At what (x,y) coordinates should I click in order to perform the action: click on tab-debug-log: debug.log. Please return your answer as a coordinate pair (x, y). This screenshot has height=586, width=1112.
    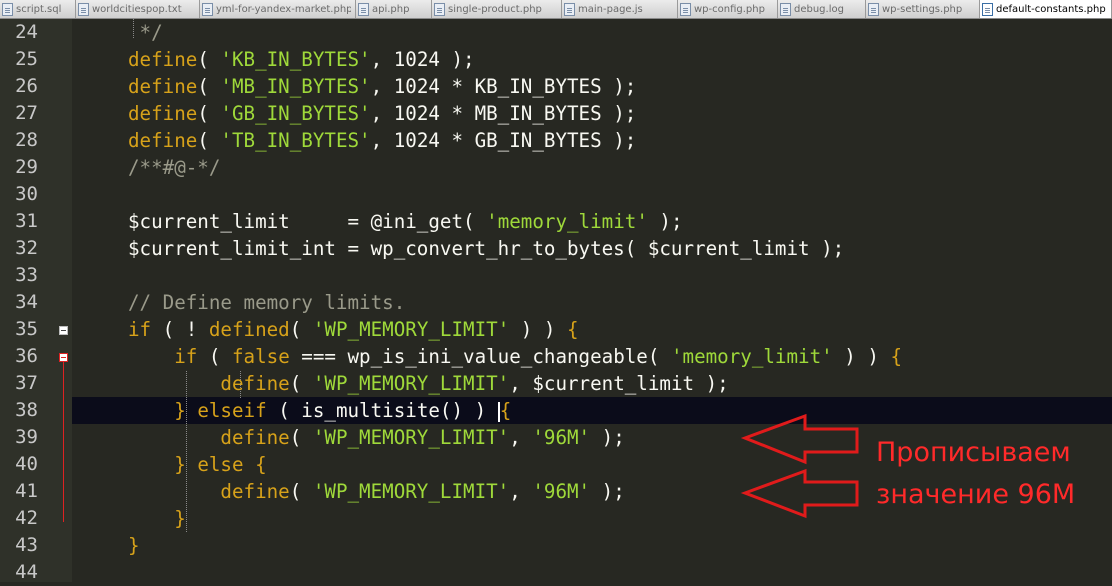
    Looking at the image, I should click on (822, 9).